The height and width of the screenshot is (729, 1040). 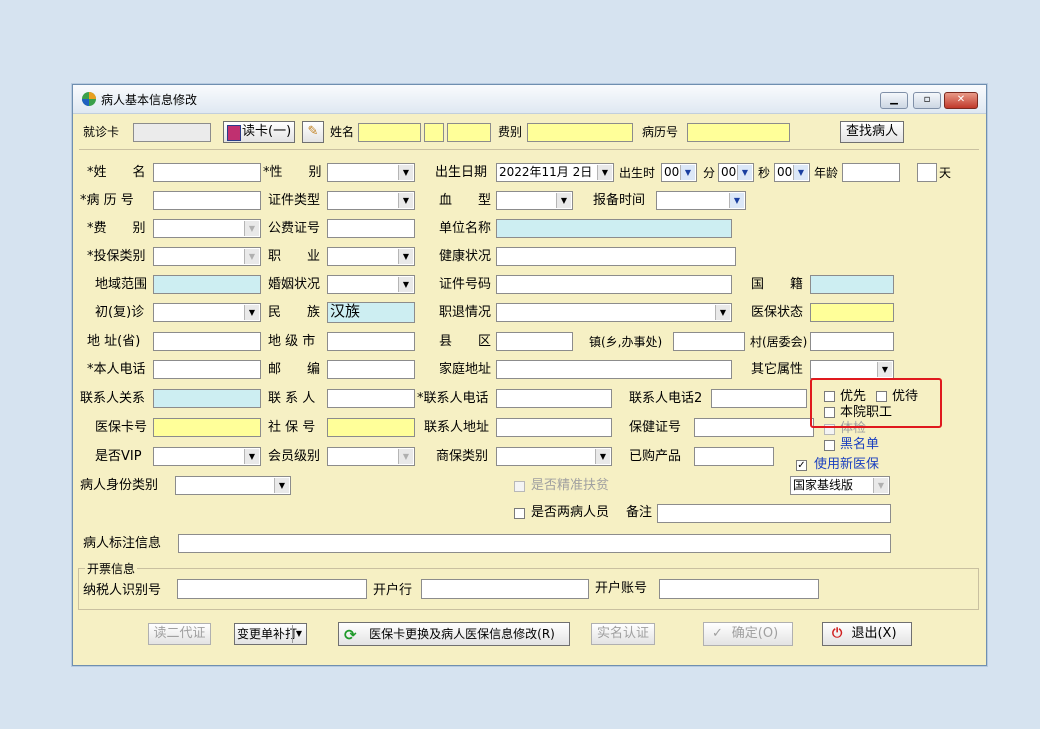 I want to click on hour-select: 00, so click(x=679, y=172).